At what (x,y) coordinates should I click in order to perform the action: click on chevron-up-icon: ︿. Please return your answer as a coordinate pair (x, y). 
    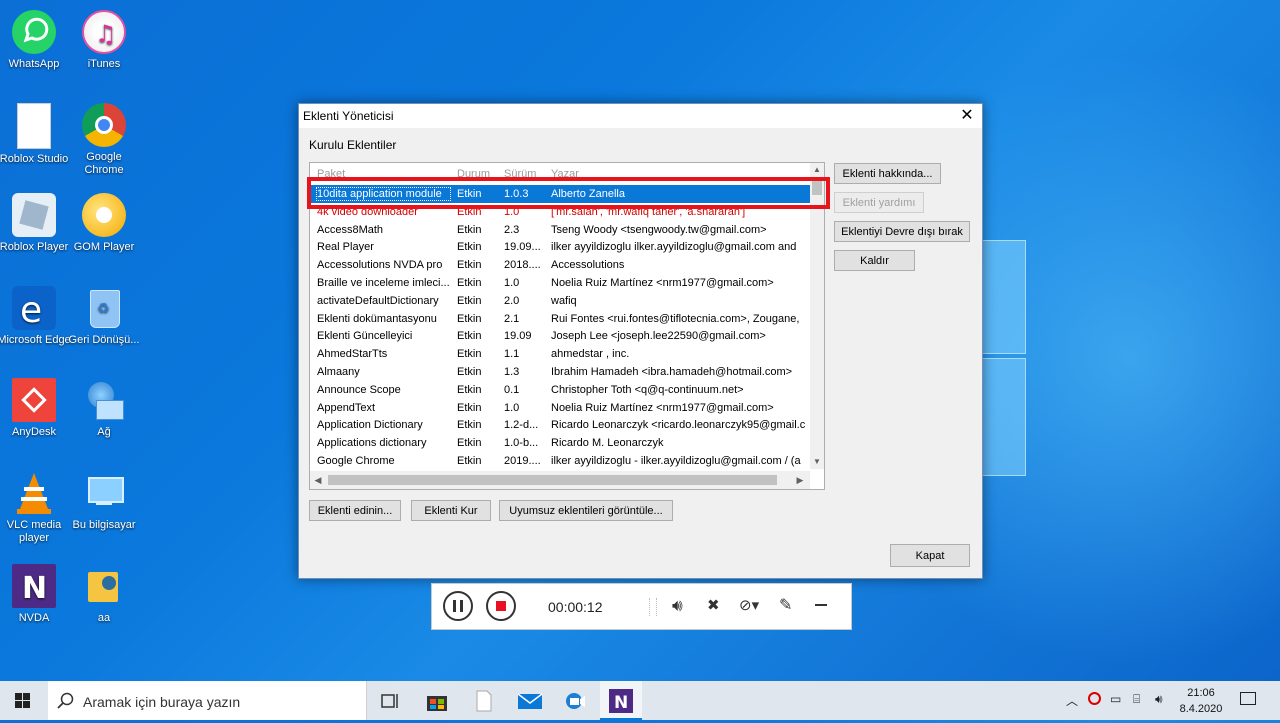
    Looking at the image, I should click on (1072, 700).